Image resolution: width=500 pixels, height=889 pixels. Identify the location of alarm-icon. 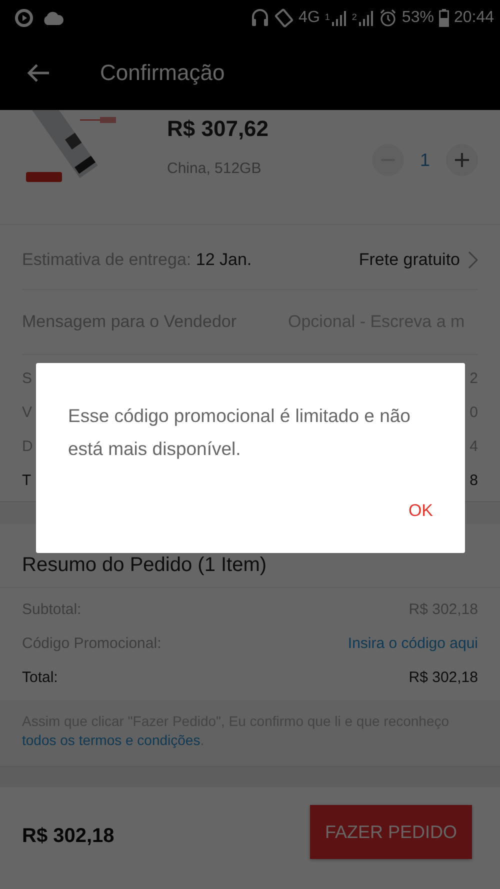
(387, 18).